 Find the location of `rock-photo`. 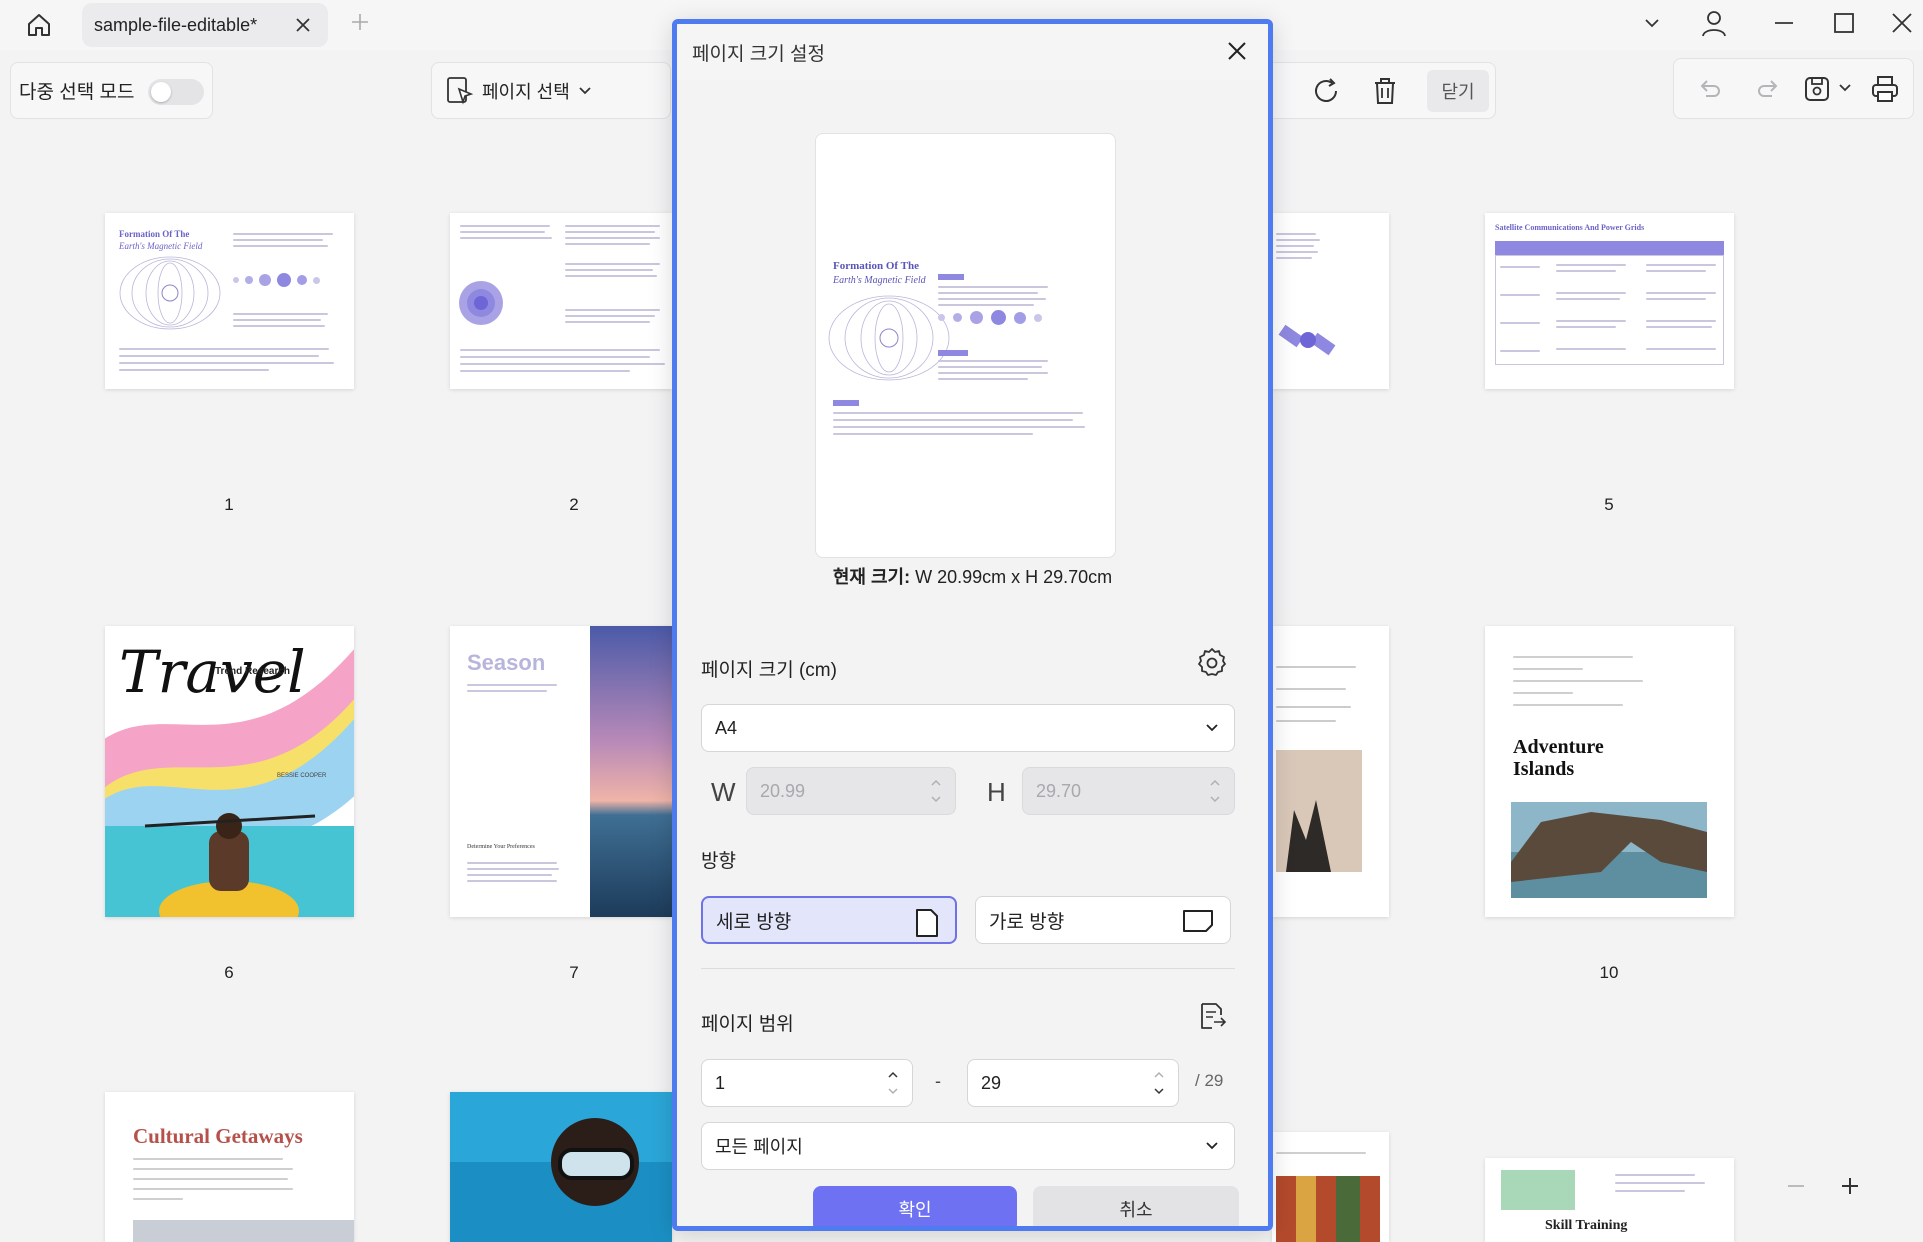

rock-photo is located at coordinates (1319, 811).